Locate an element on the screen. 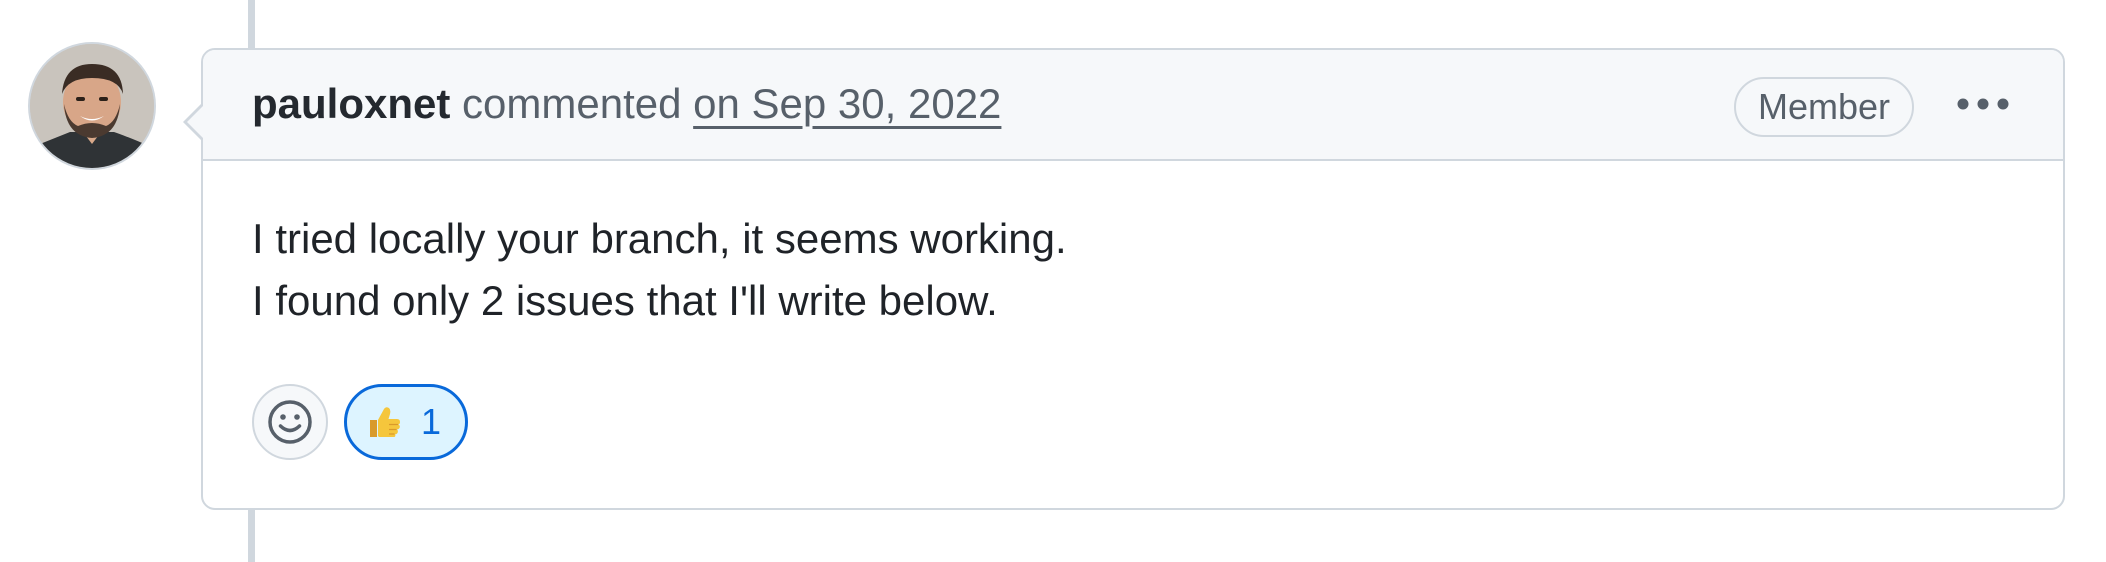 This screenshot has height=562, width=2106. thumbs-up-emoji-icon is located at coordinates (385, 422).